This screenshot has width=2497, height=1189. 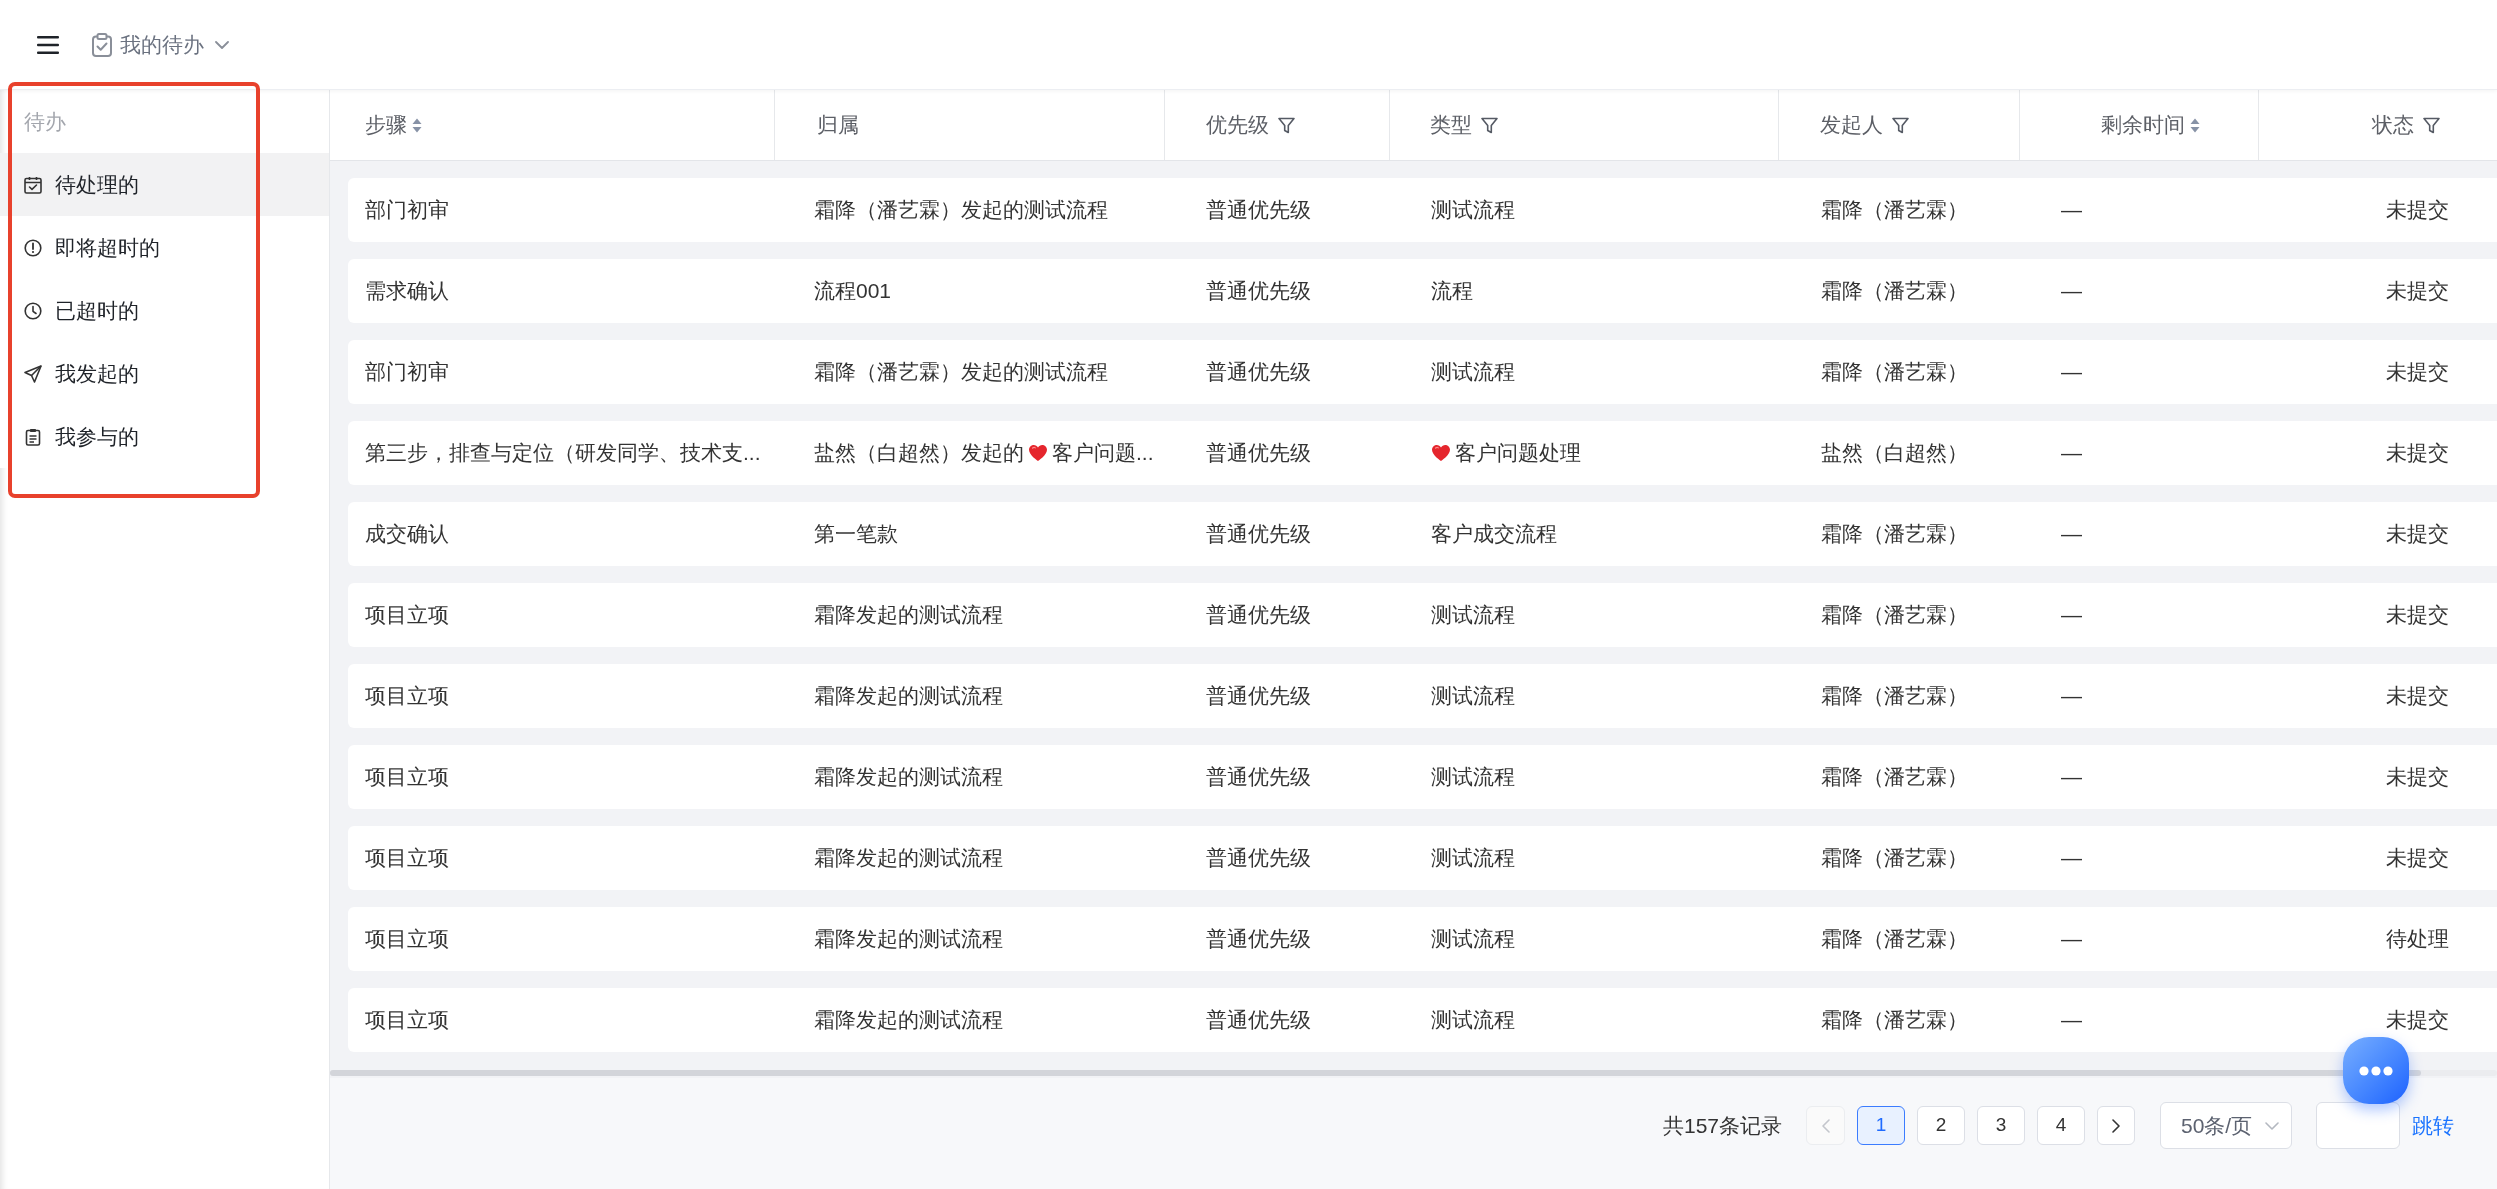 What do you see at coordinates (160, 44) in the screenshot?
I see `title-dropdown: 我的待办` at bounding box center [160, 44].